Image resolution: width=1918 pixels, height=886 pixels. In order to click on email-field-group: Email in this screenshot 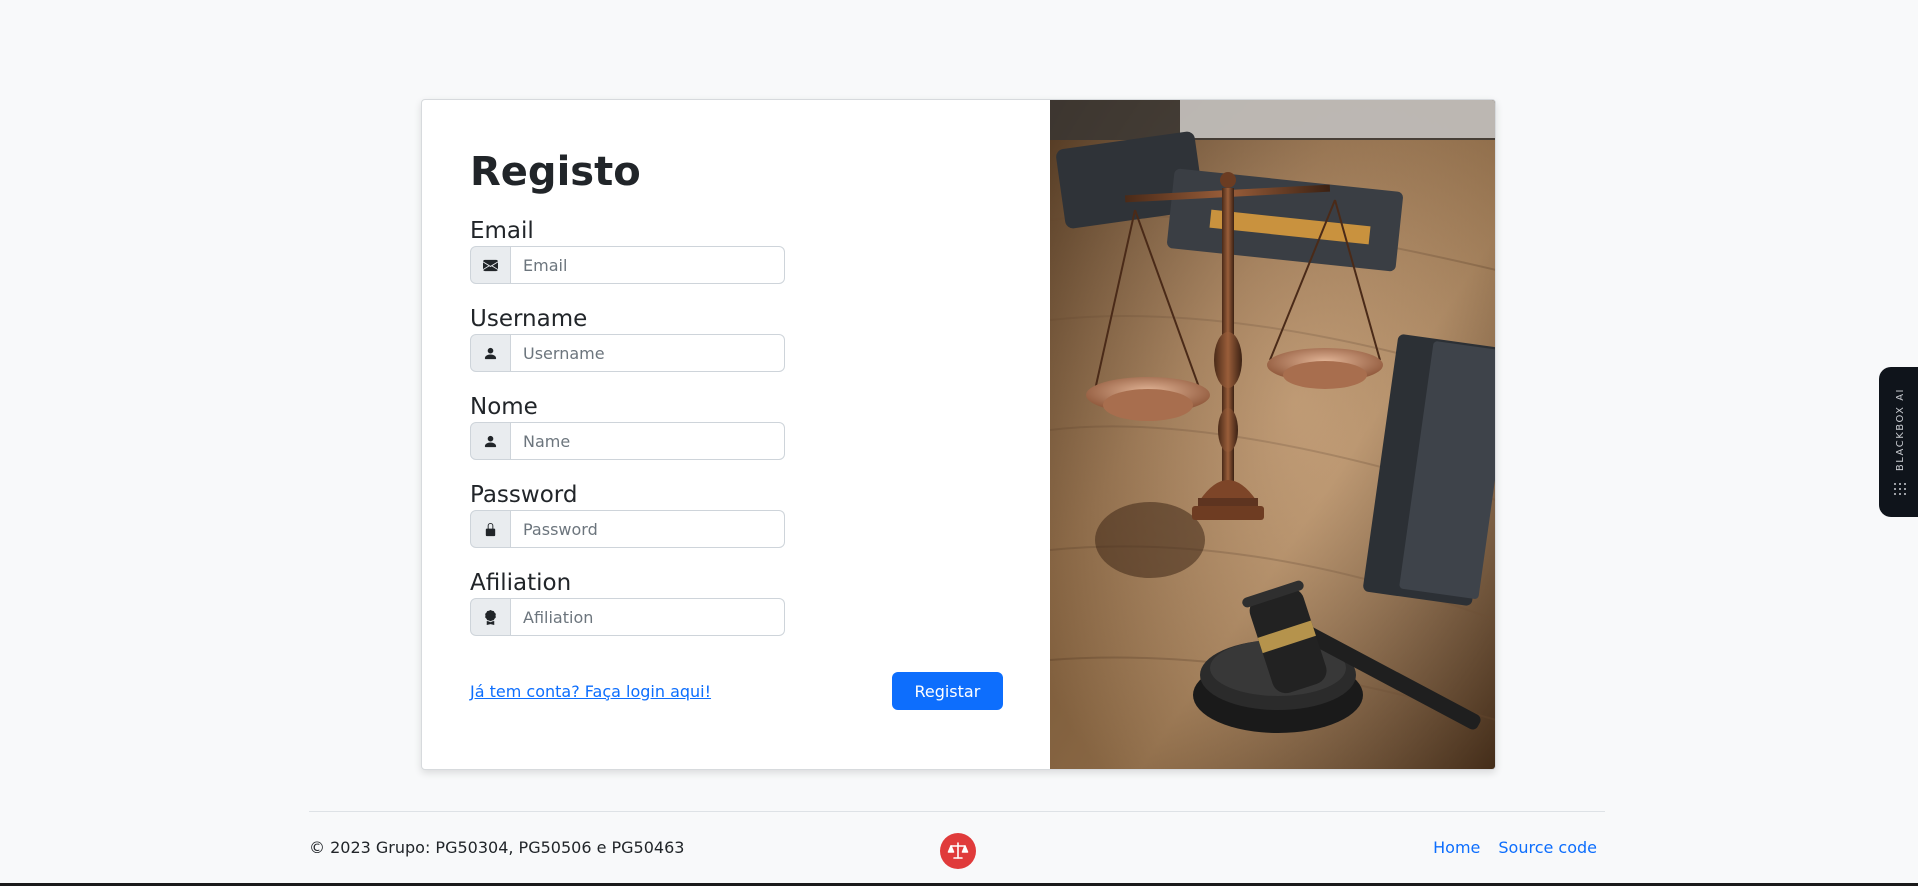, I will do `click(760, 251)`.